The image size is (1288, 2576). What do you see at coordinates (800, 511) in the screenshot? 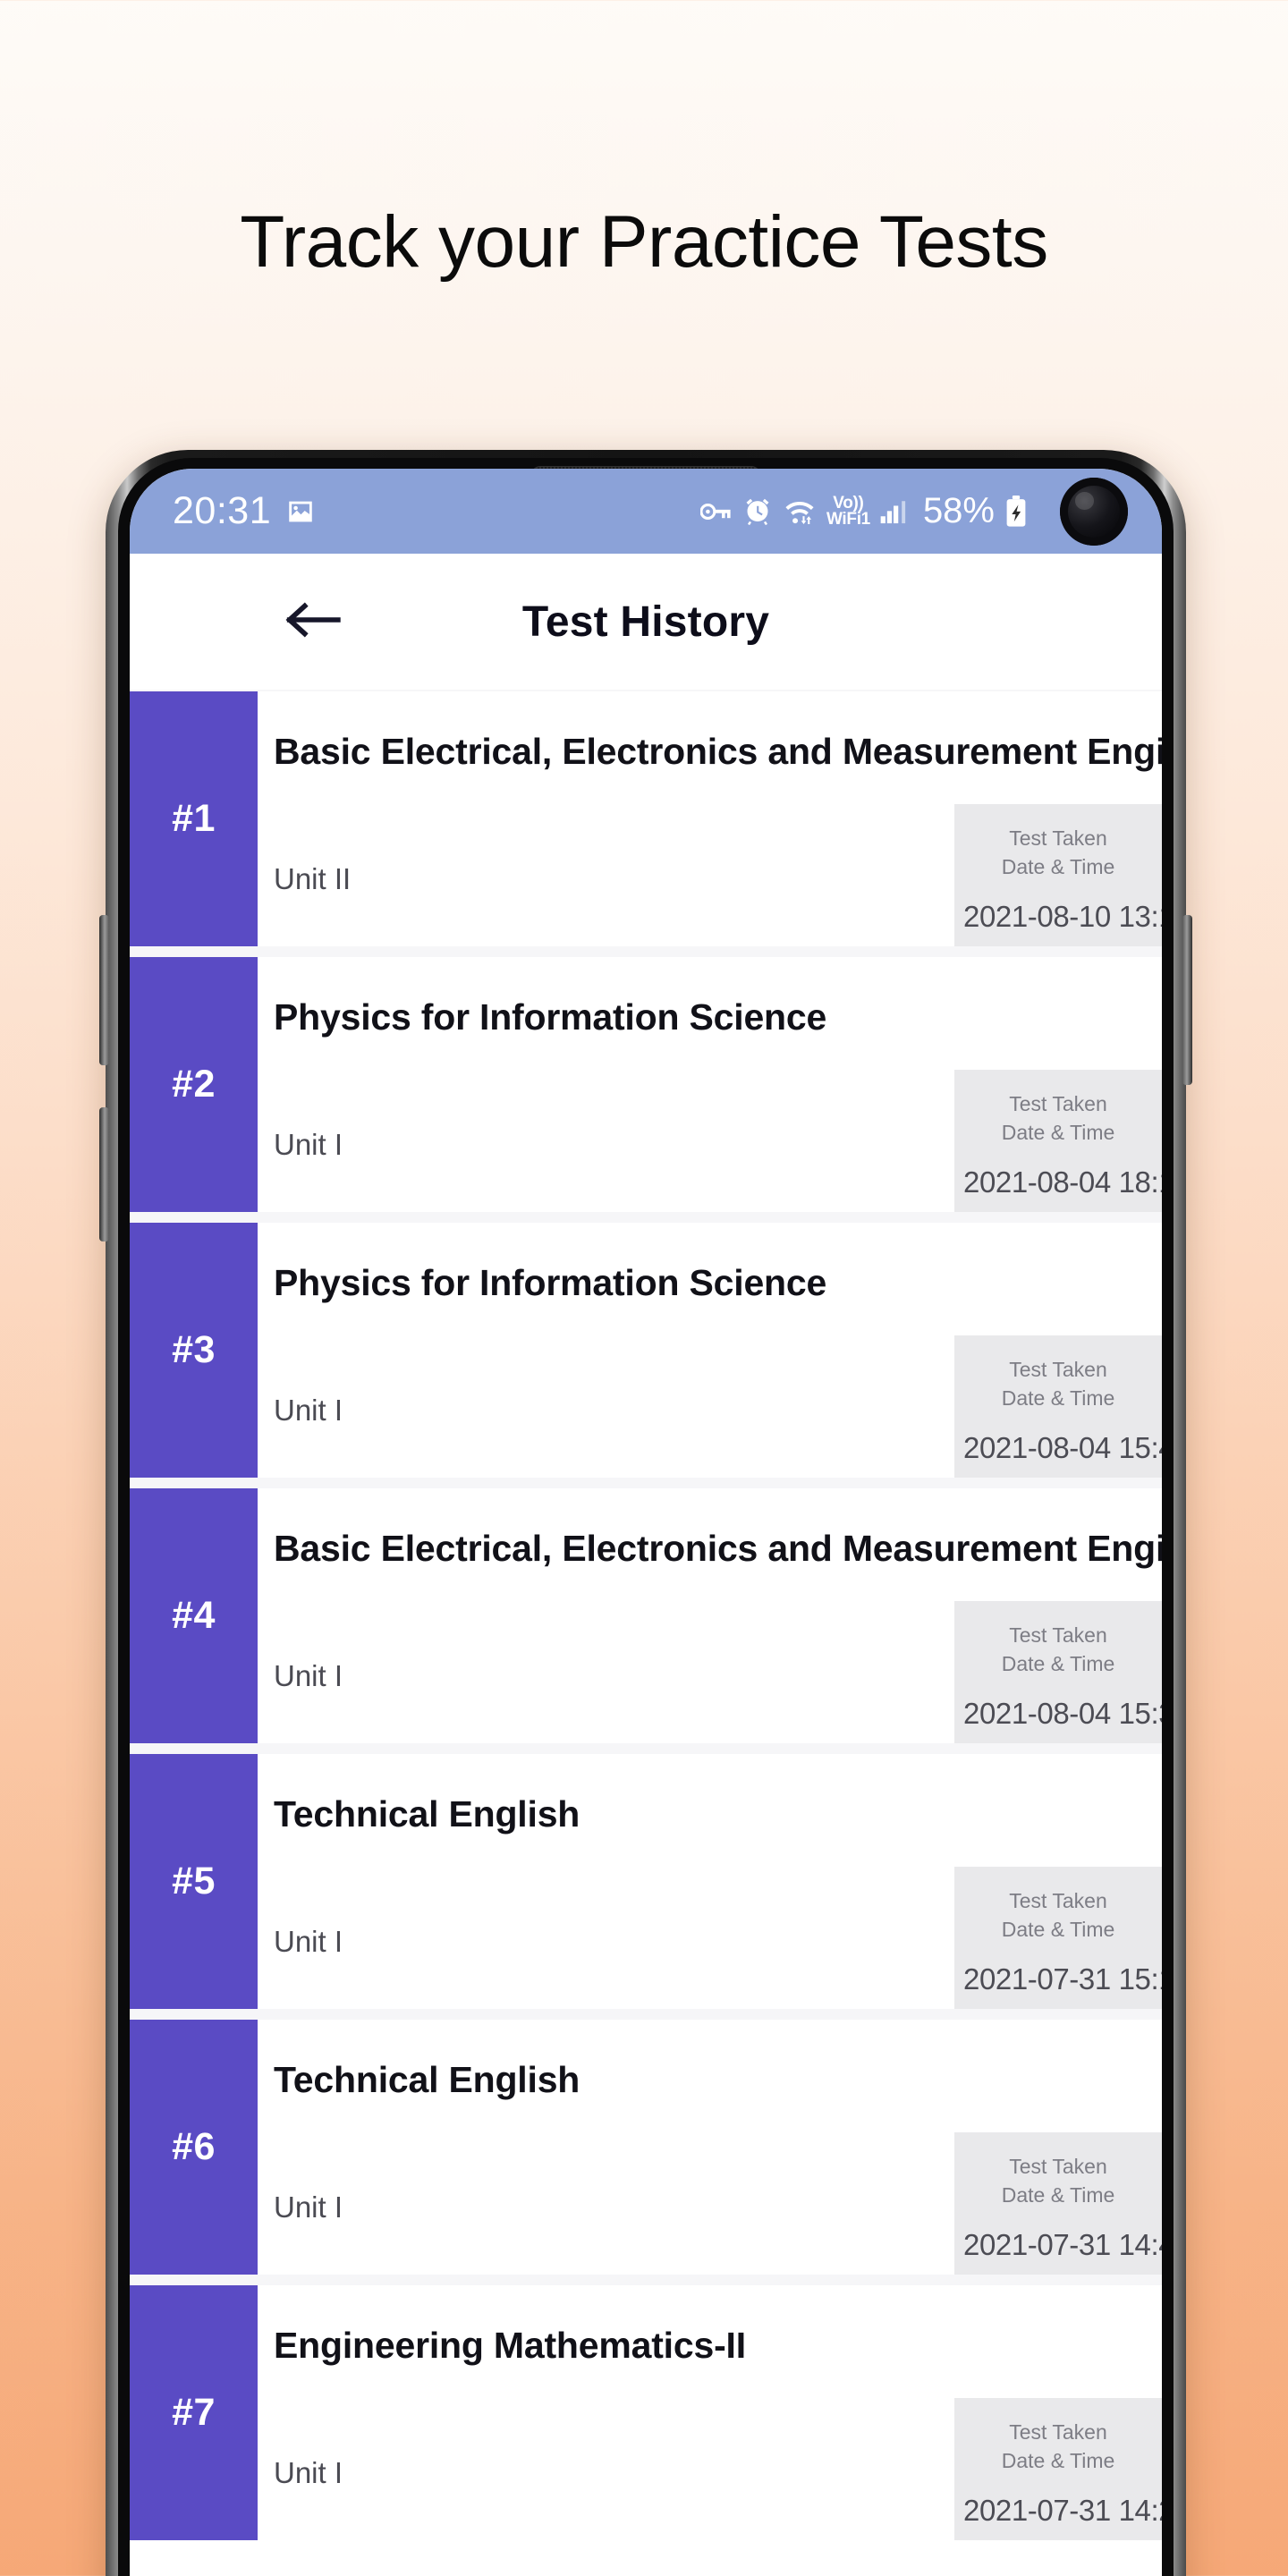
I see `wifi-icon` at bounding box center [800, 511].